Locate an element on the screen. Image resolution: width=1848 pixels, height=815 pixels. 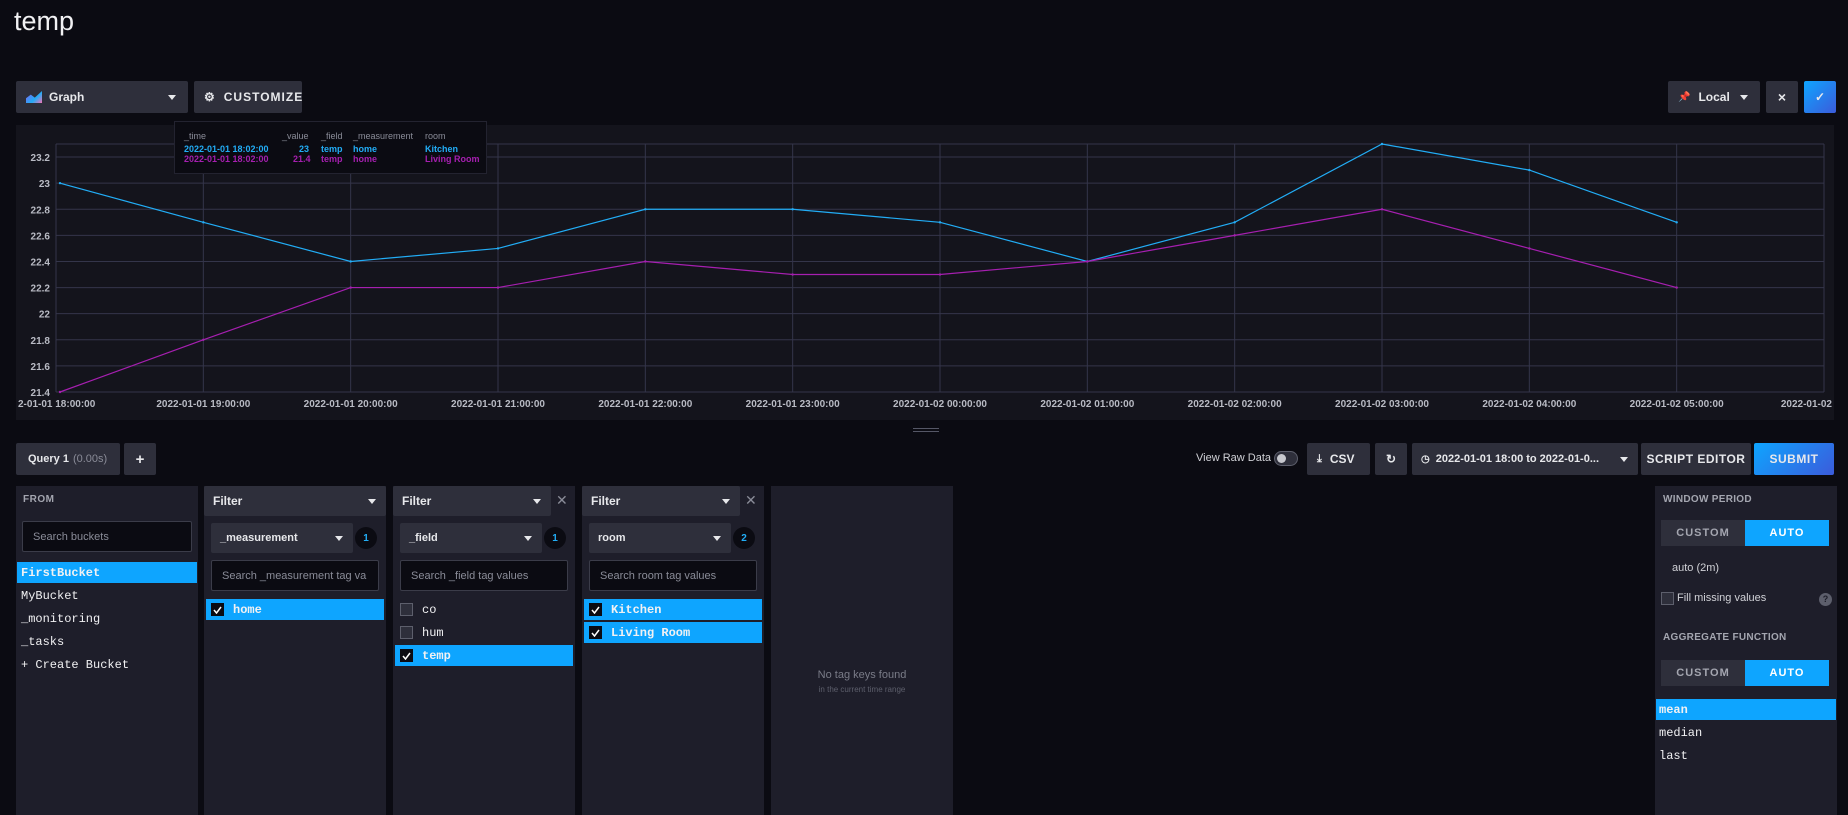
tooltip-row-time: 2022-01-01 18:02:00 is located at coordinates (226, 159).